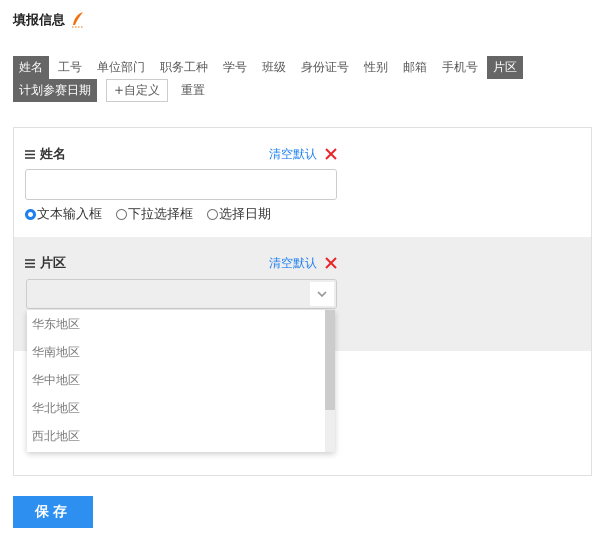 Image resolution: width=600 pixels, height=538 pixels. Describe the element at coordinates (53, 263) in the screenshot. I see `field-label: 片区` at that location.